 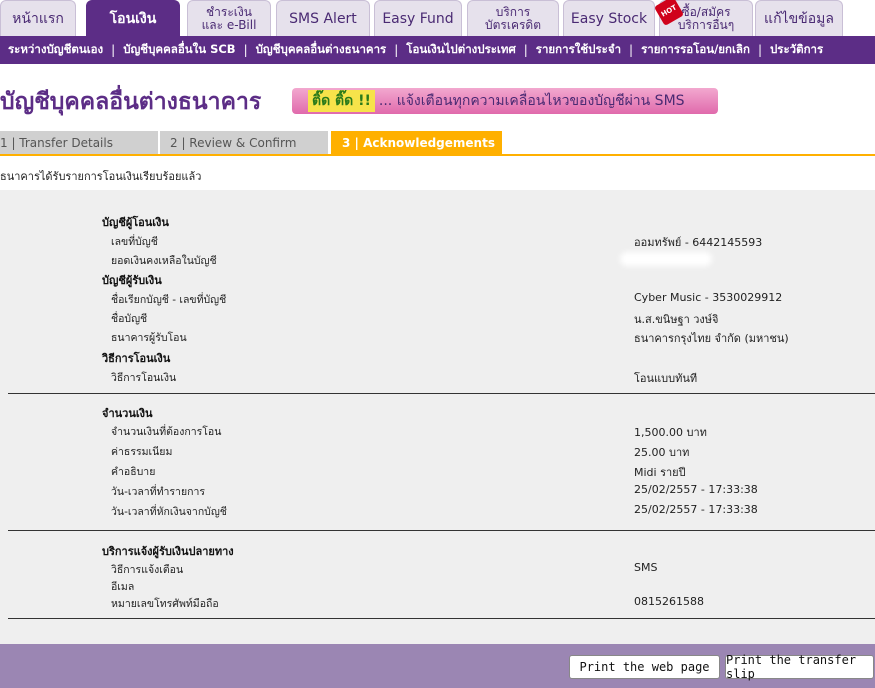 What do you see at coordinates (134, 242) in the screenshot?
I see `account-no-label: เลขที่บัญชี` at bounding box center [134, 242].